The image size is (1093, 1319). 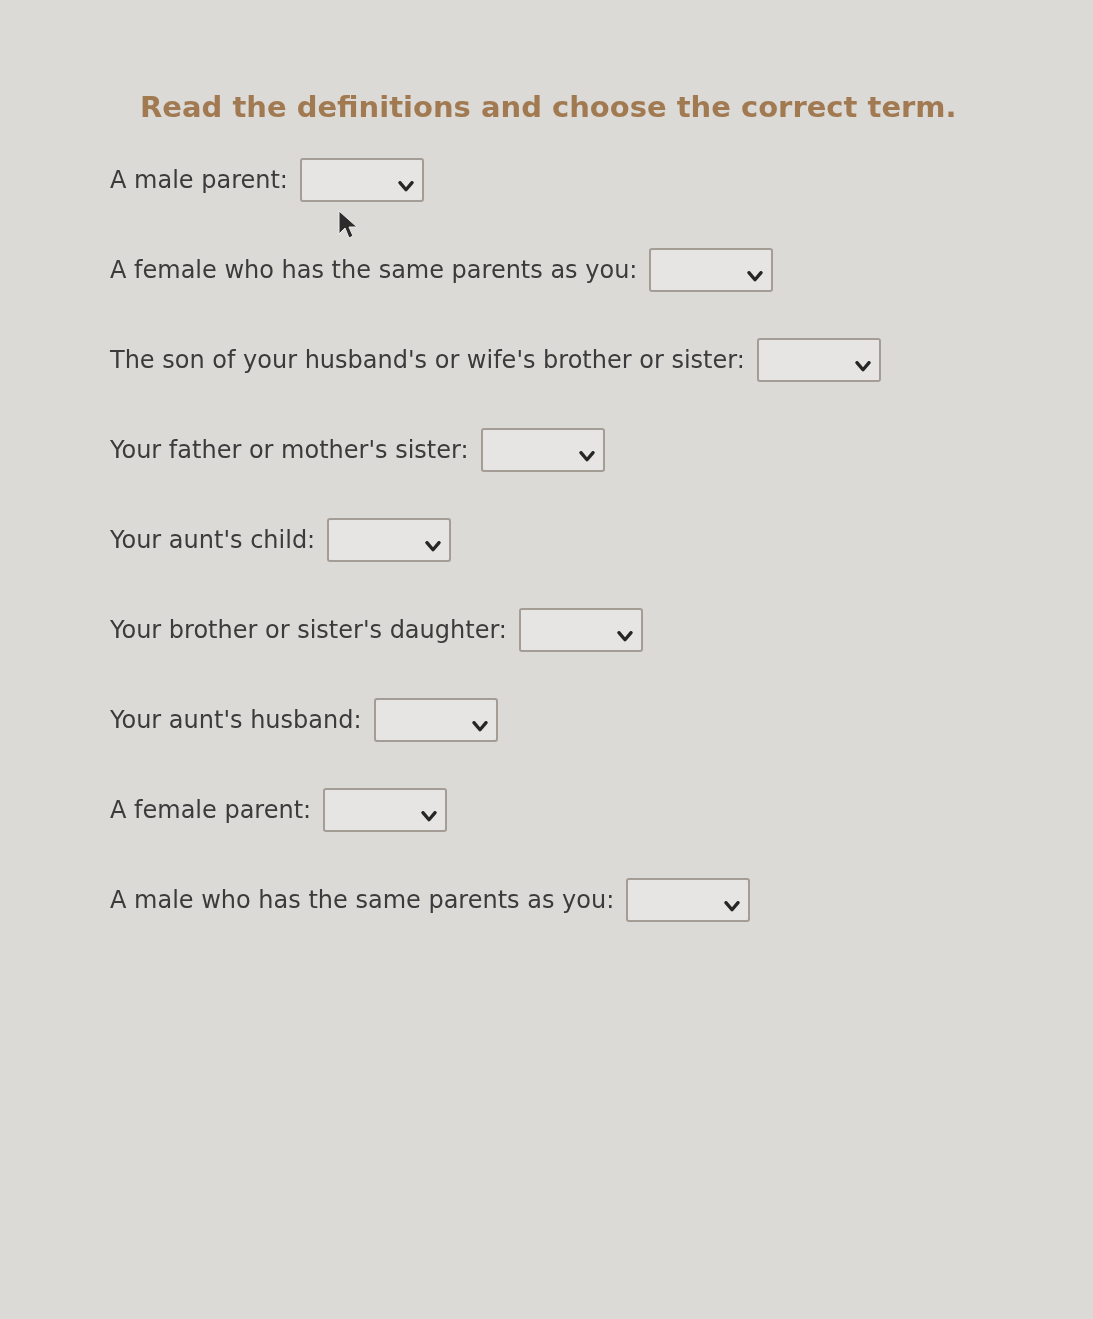 What do you see at coordinates (347, 225) in the screenshot?
I see `mouse-pointer-icon` at bounding box center [347, 225].